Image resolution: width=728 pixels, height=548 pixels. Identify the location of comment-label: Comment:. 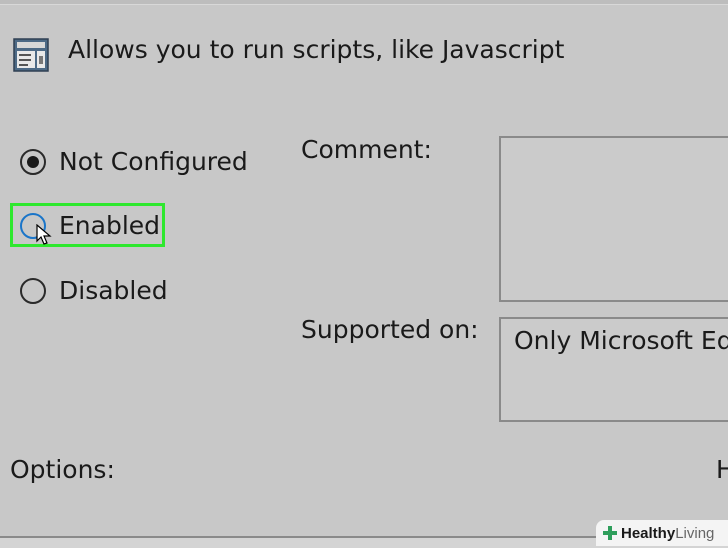
(366, 149).